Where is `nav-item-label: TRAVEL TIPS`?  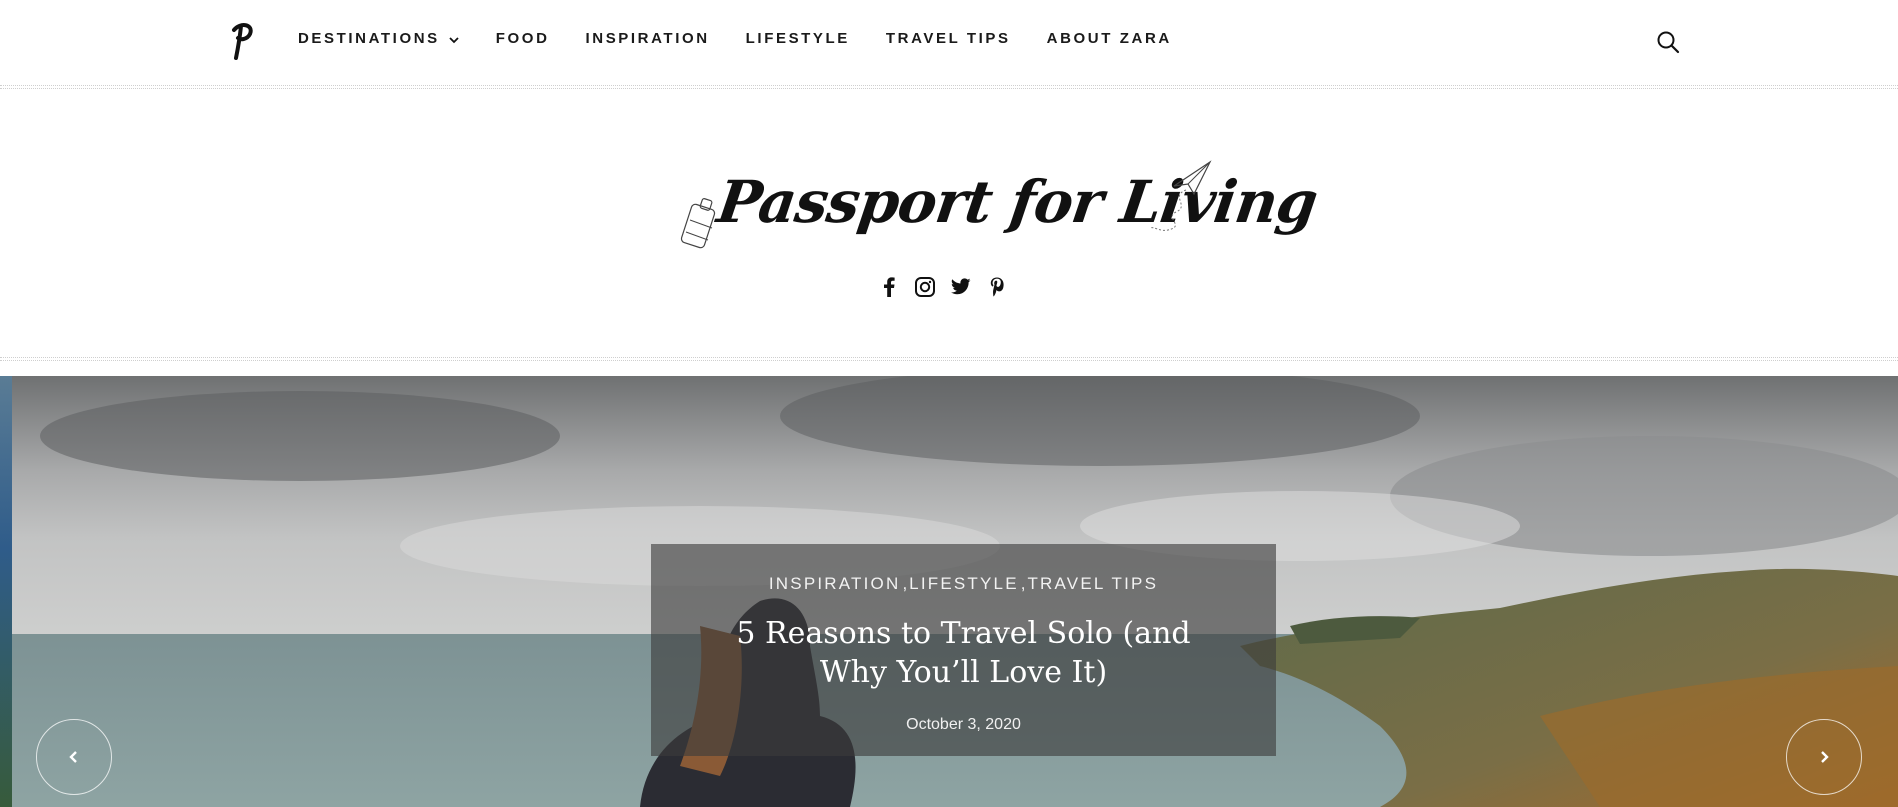
nav-item-label: TRAVEL TIPS is located at coordinates (948, 38).